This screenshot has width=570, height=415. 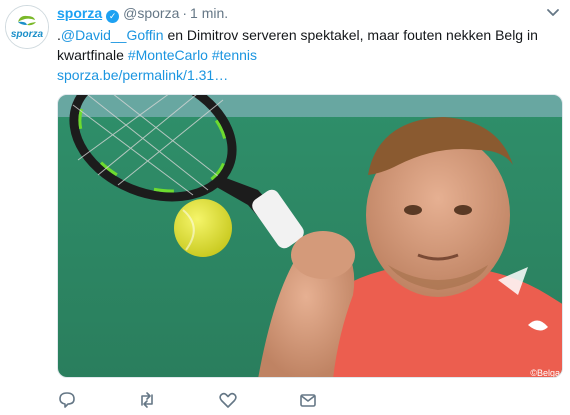 What do you see at coordinates (147, 400) in the screenshot?
I see `retweet-icon` at bounding box center [147, 400].